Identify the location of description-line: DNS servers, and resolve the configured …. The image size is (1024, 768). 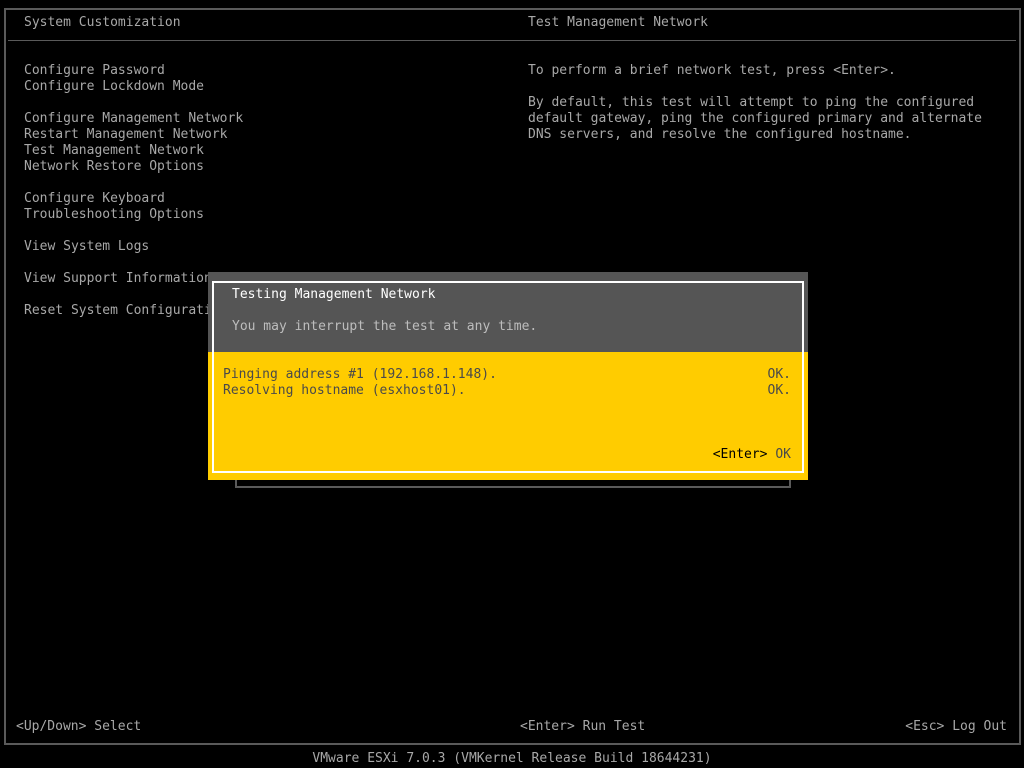
(720, 134).